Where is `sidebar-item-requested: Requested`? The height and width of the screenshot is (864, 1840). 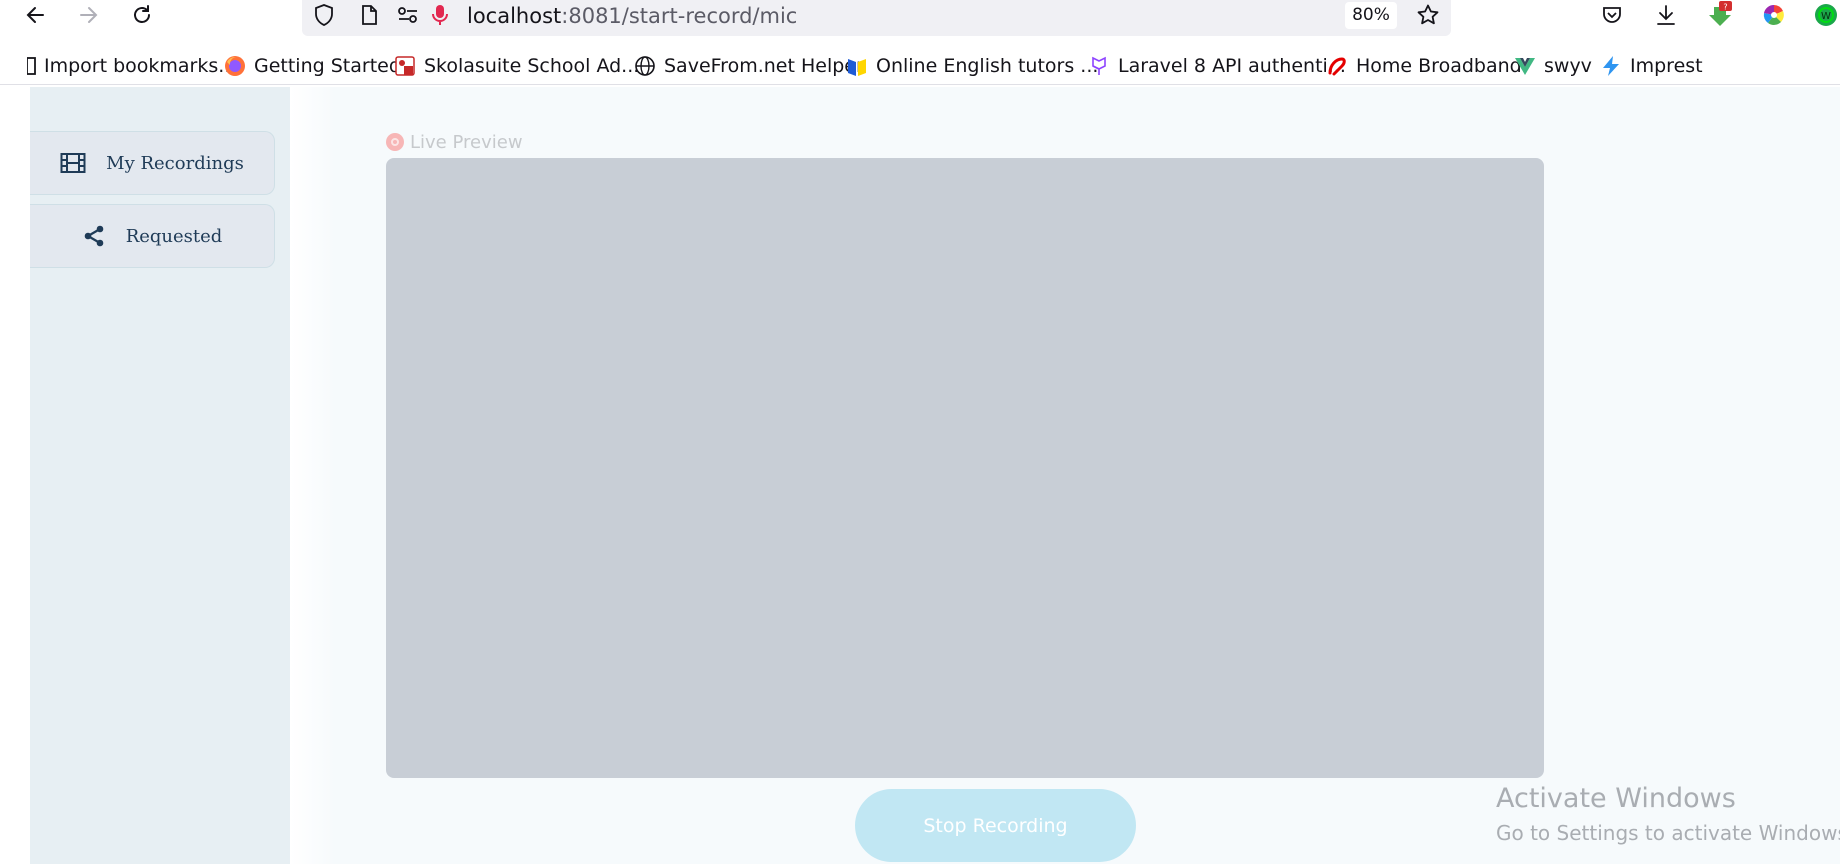
sidebar-item-requested: Requested is located at coordinates (152, 236).